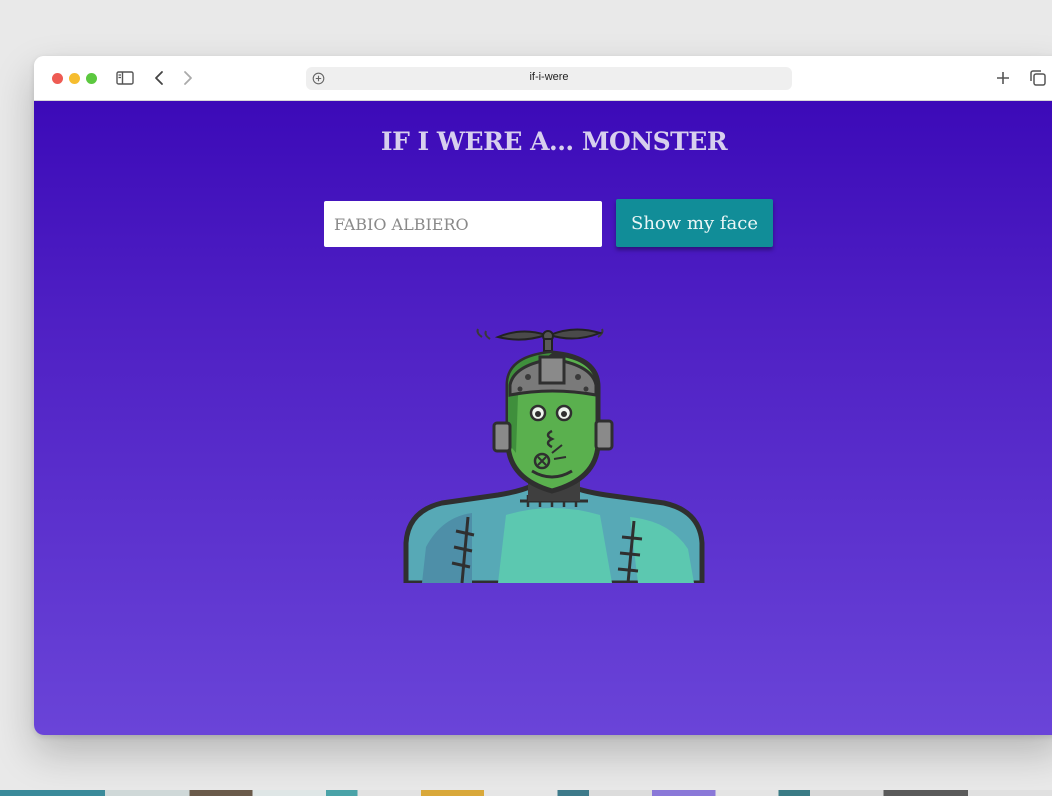 The width and height of the screenshot is (1052, 796). I want to click on browser-toolbar: if-i-were, so click(543, 78).